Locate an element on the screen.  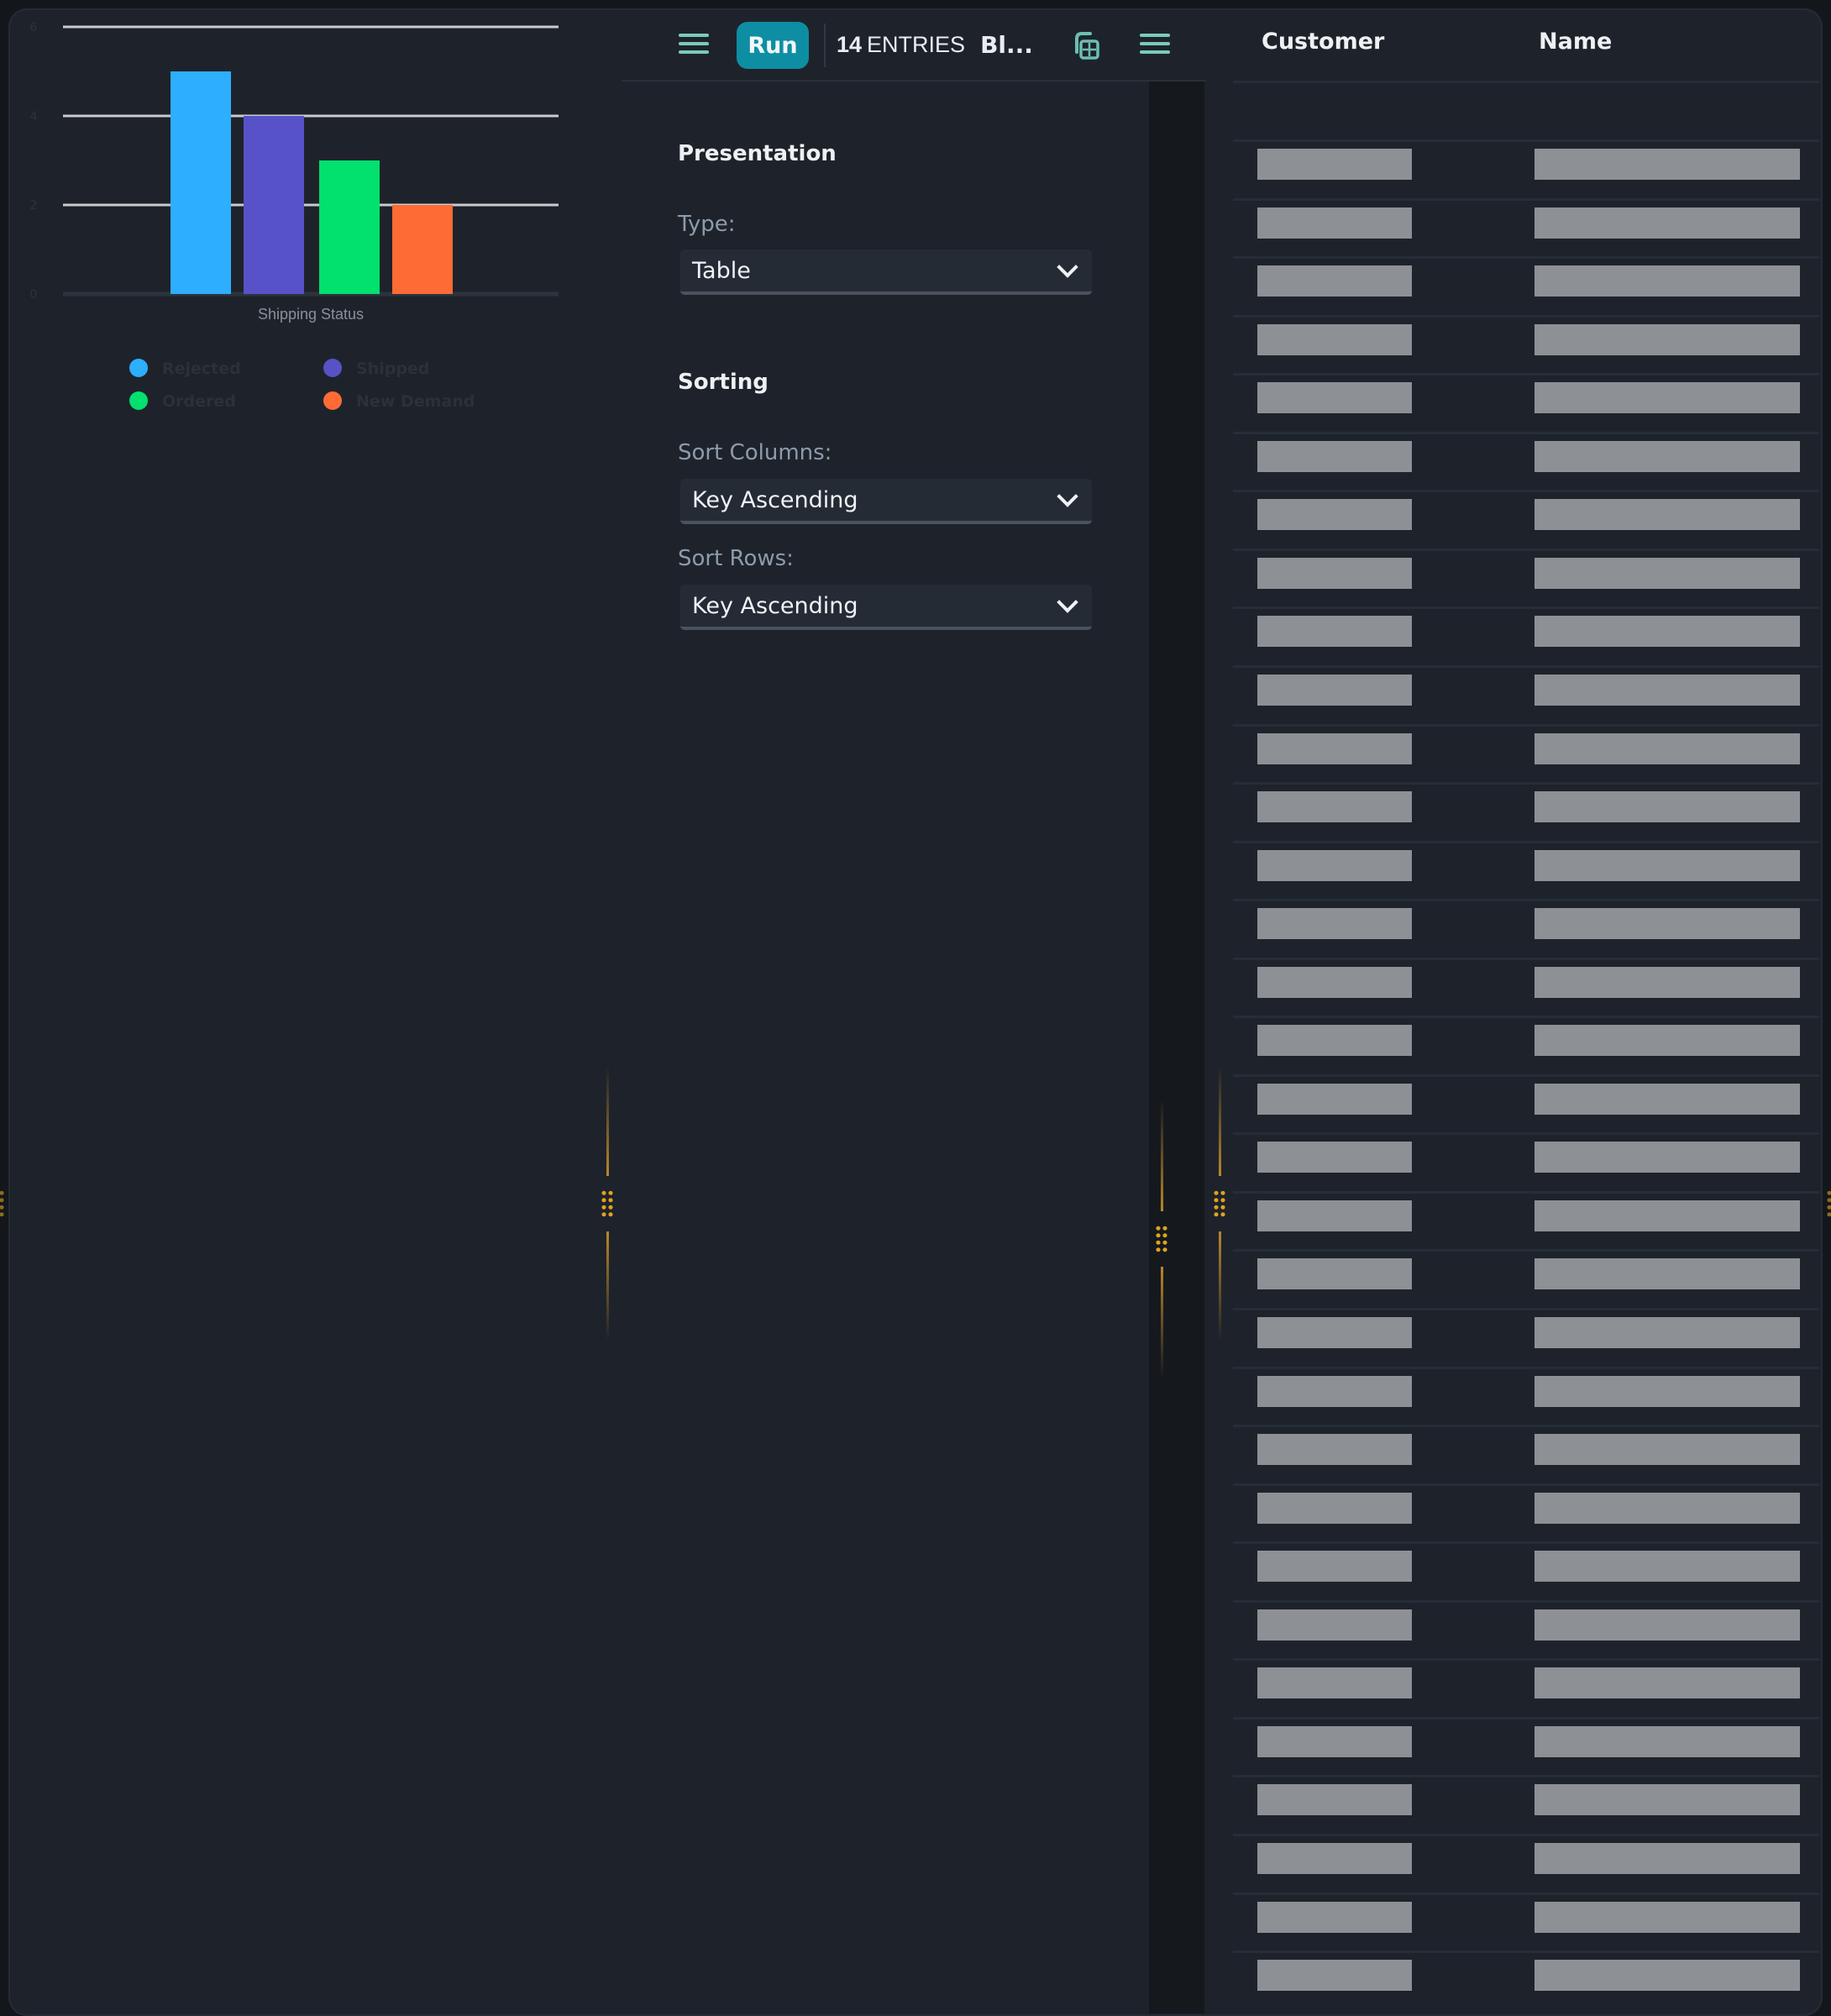
y-tick-label: 4 is located at coordinates (34, 116).